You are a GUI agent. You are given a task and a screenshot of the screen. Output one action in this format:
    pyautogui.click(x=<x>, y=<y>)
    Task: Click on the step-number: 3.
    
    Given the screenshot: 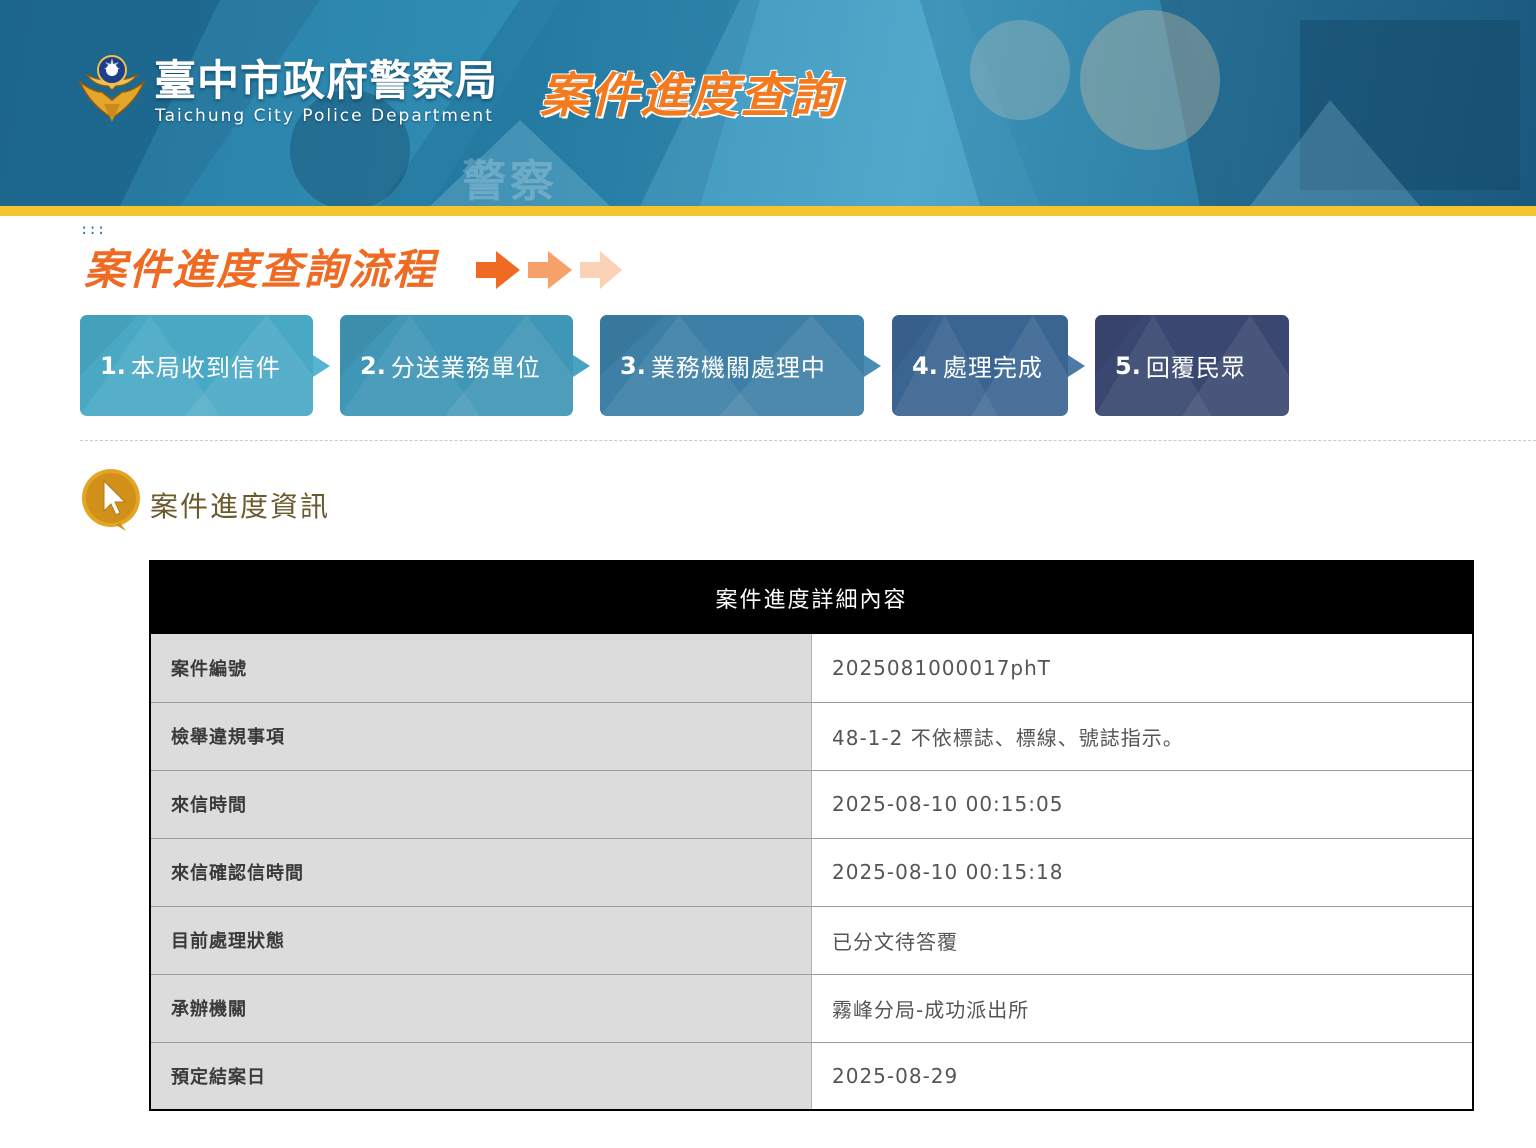 What is the action you would take?
    pyautogui.click(x=633, y=365)
    